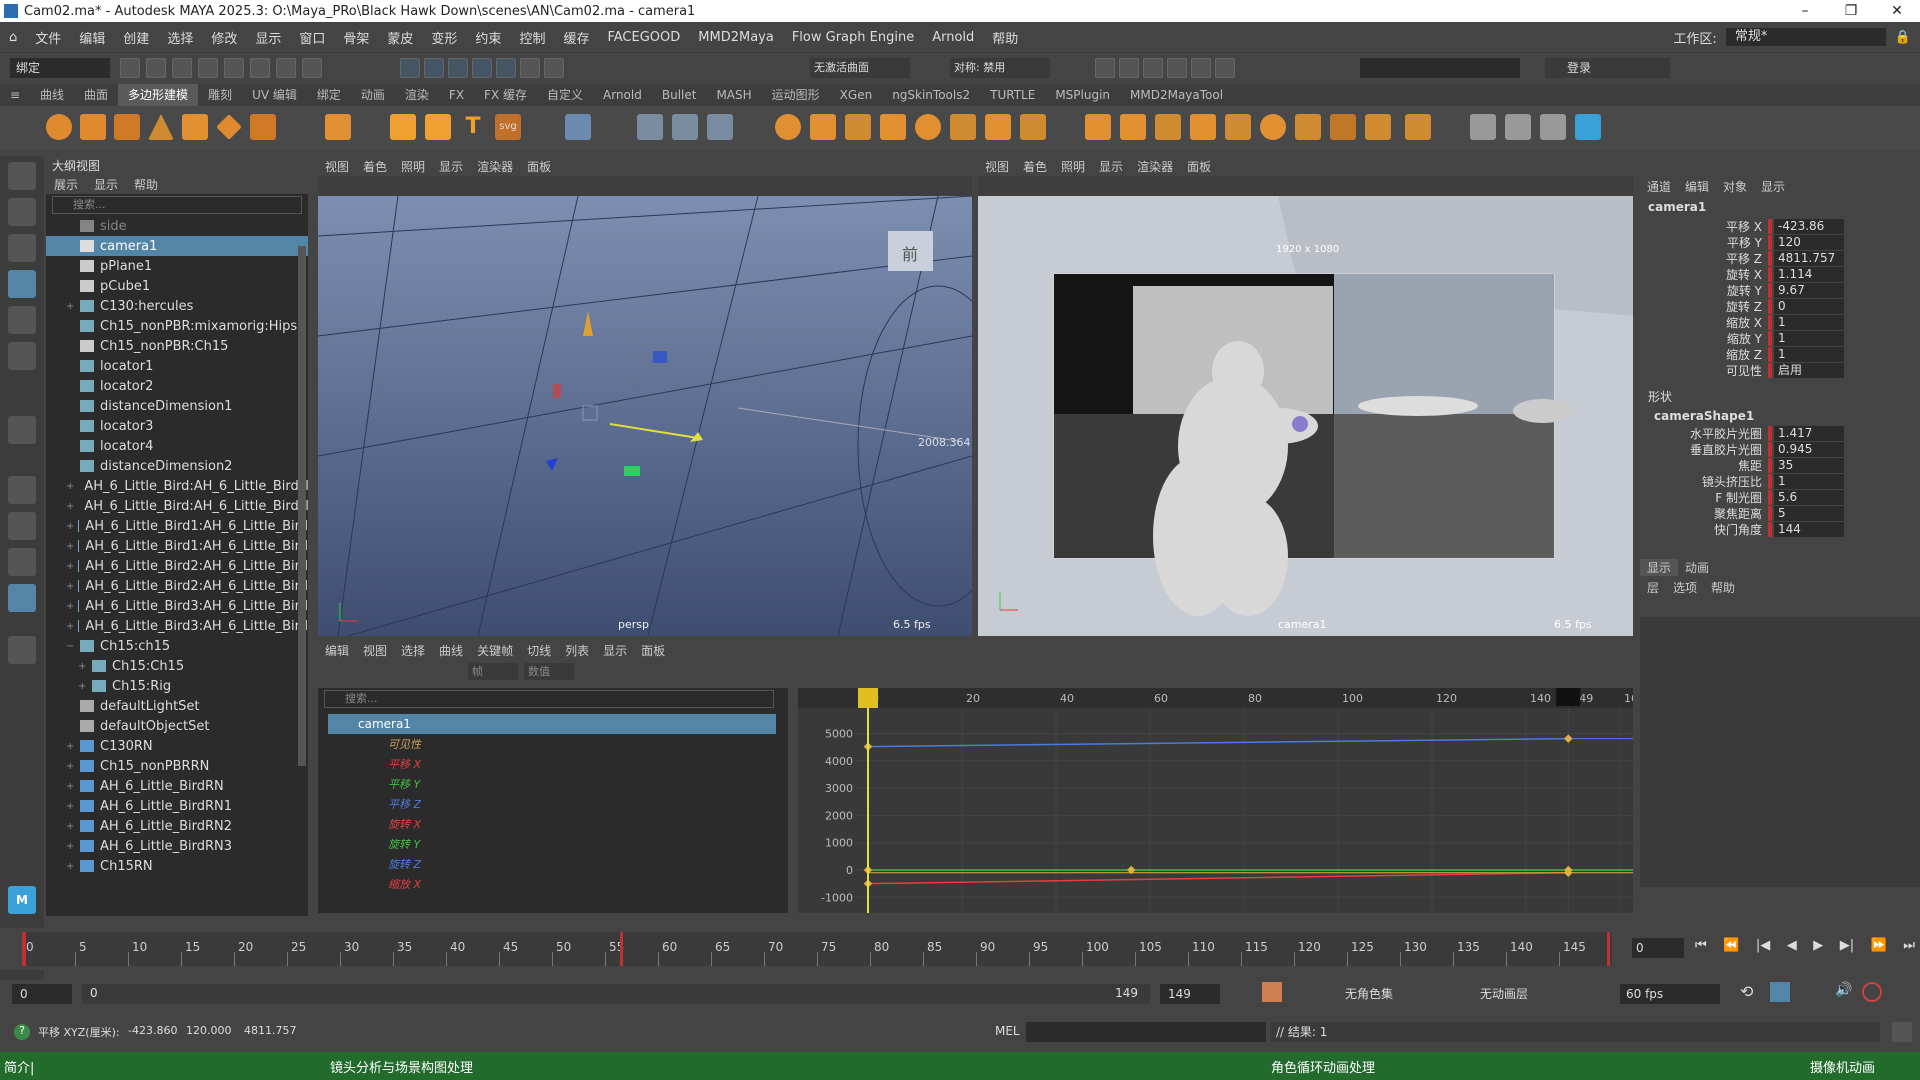 The image size is (1920, 1080). What do you see at coordinates (22, 1032) in the screenshot?
I see `help-icon: ?` at bounding box center [22, 1032].